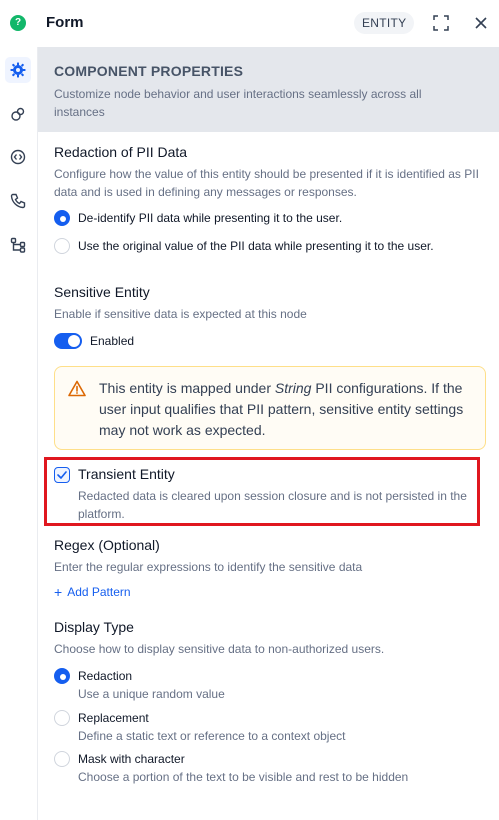  What do you see at coordinates (102, 292) in the screenshot?
I see `sensitive-title: Sensitive Entity` at bounding box center [102, 292].